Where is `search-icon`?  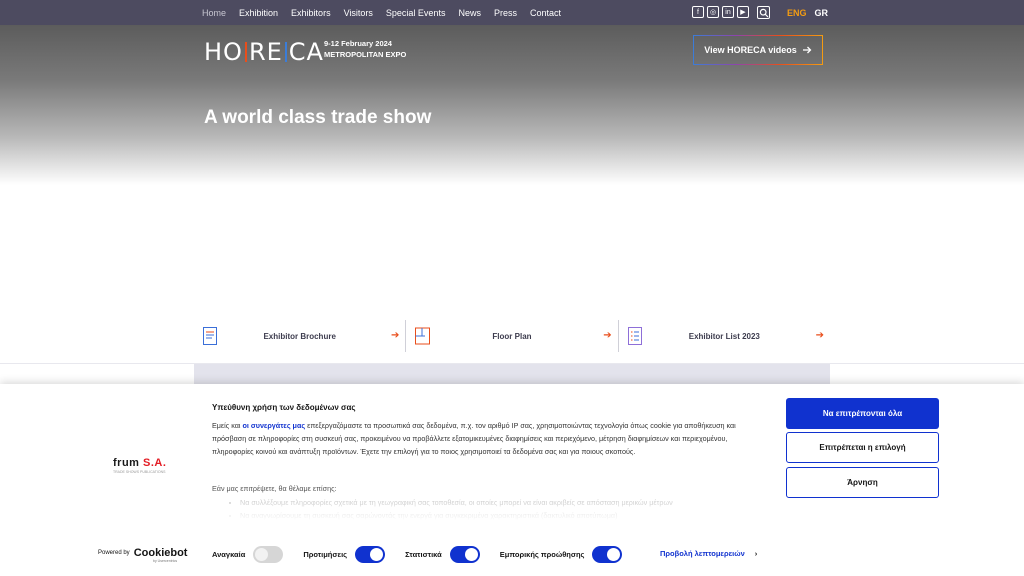 search-icon is located at coordinates (763, 12).